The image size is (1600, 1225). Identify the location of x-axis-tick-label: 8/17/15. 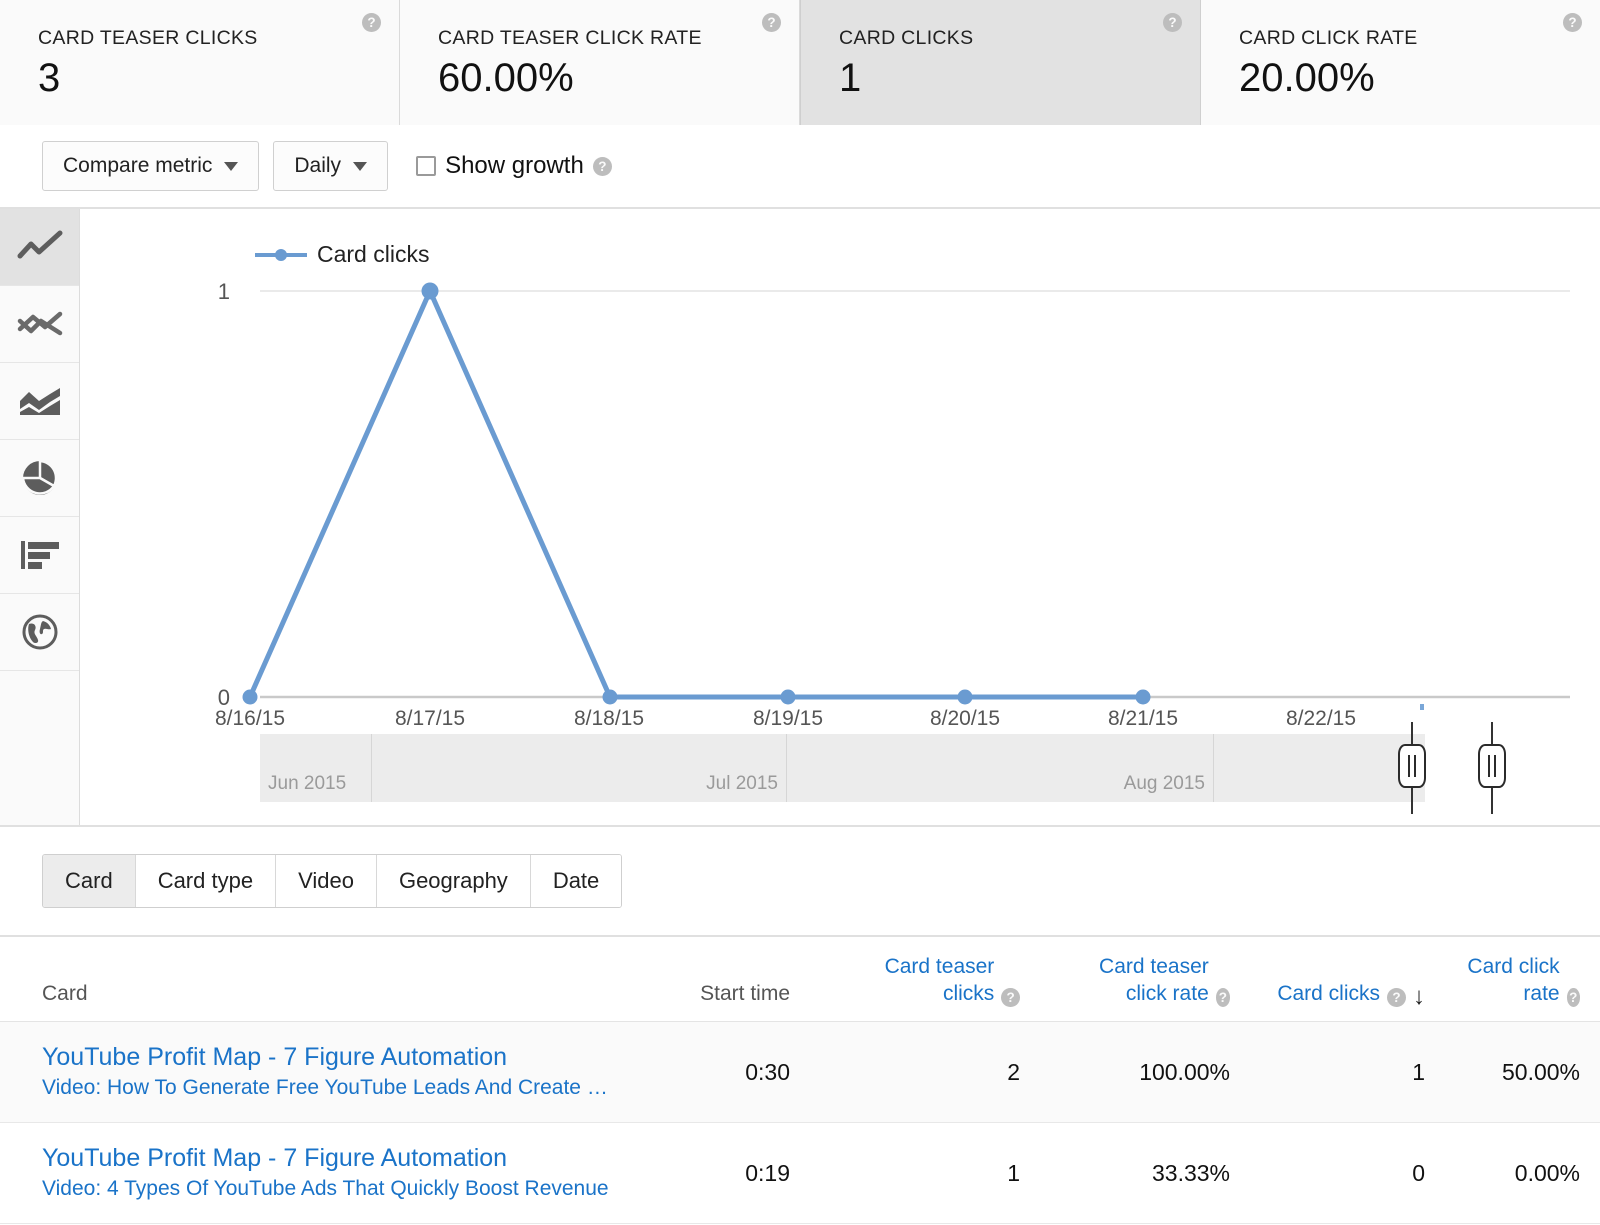
(430, 718).